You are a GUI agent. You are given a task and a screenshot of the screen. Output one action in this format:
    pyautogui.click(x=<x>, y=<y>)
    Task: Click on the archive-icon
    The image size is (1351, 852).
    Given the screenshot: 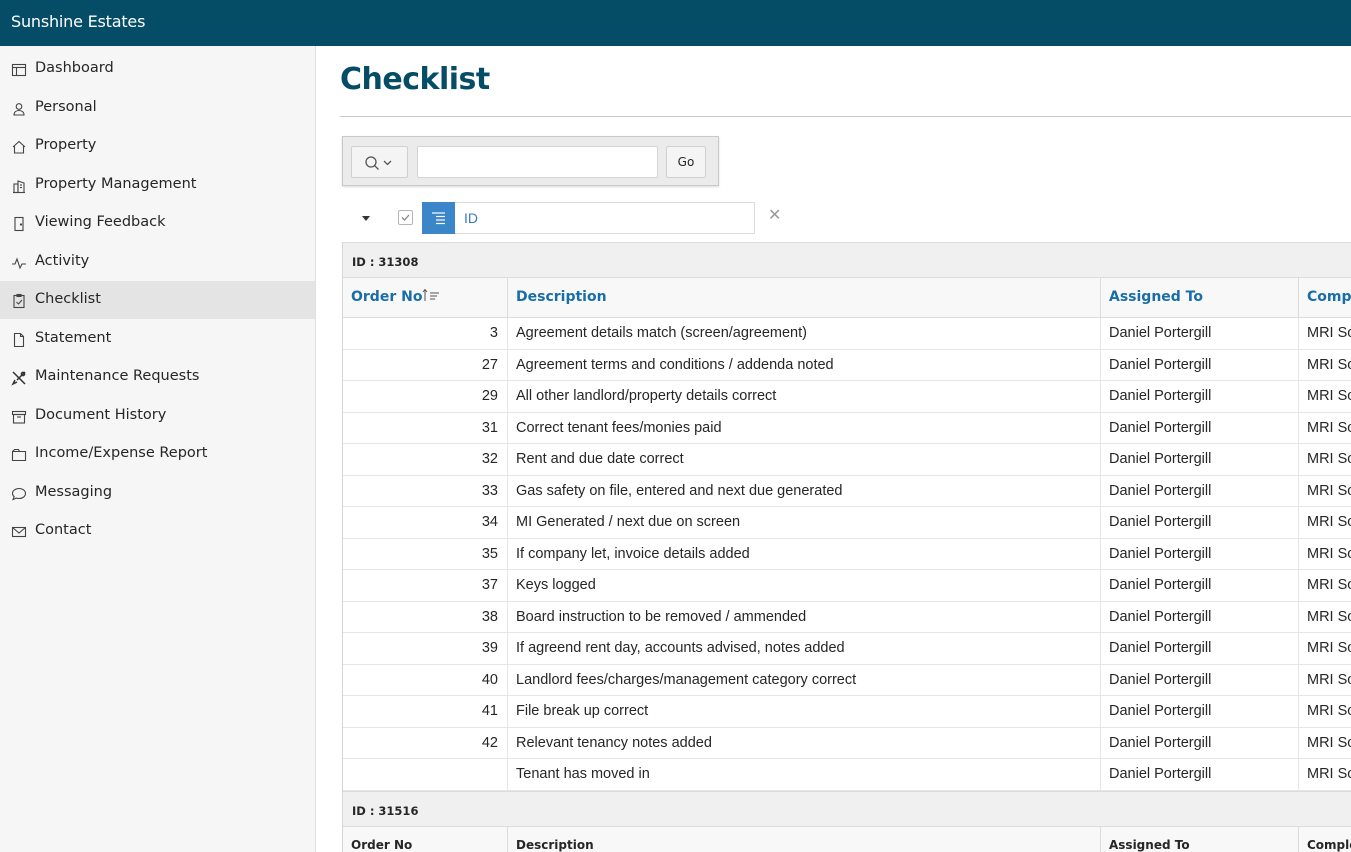 What is the action you would take?
    pyautogui.click(x=19, y=417)
    